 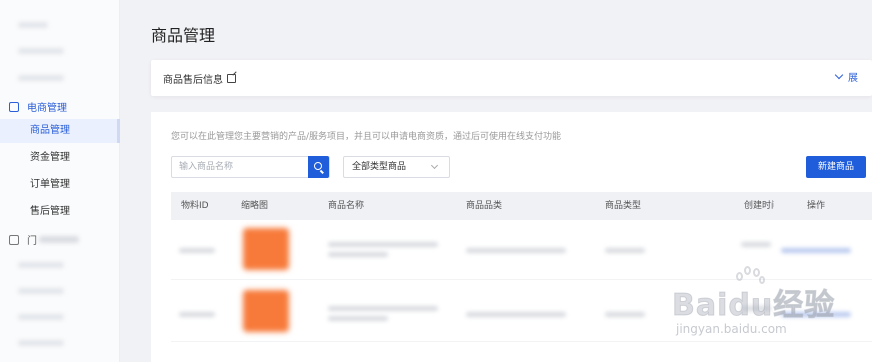 What do you see at coordinates (816, 206) in the screenshot?
I see `column-header: 操作` at bounding box center [816, 206].